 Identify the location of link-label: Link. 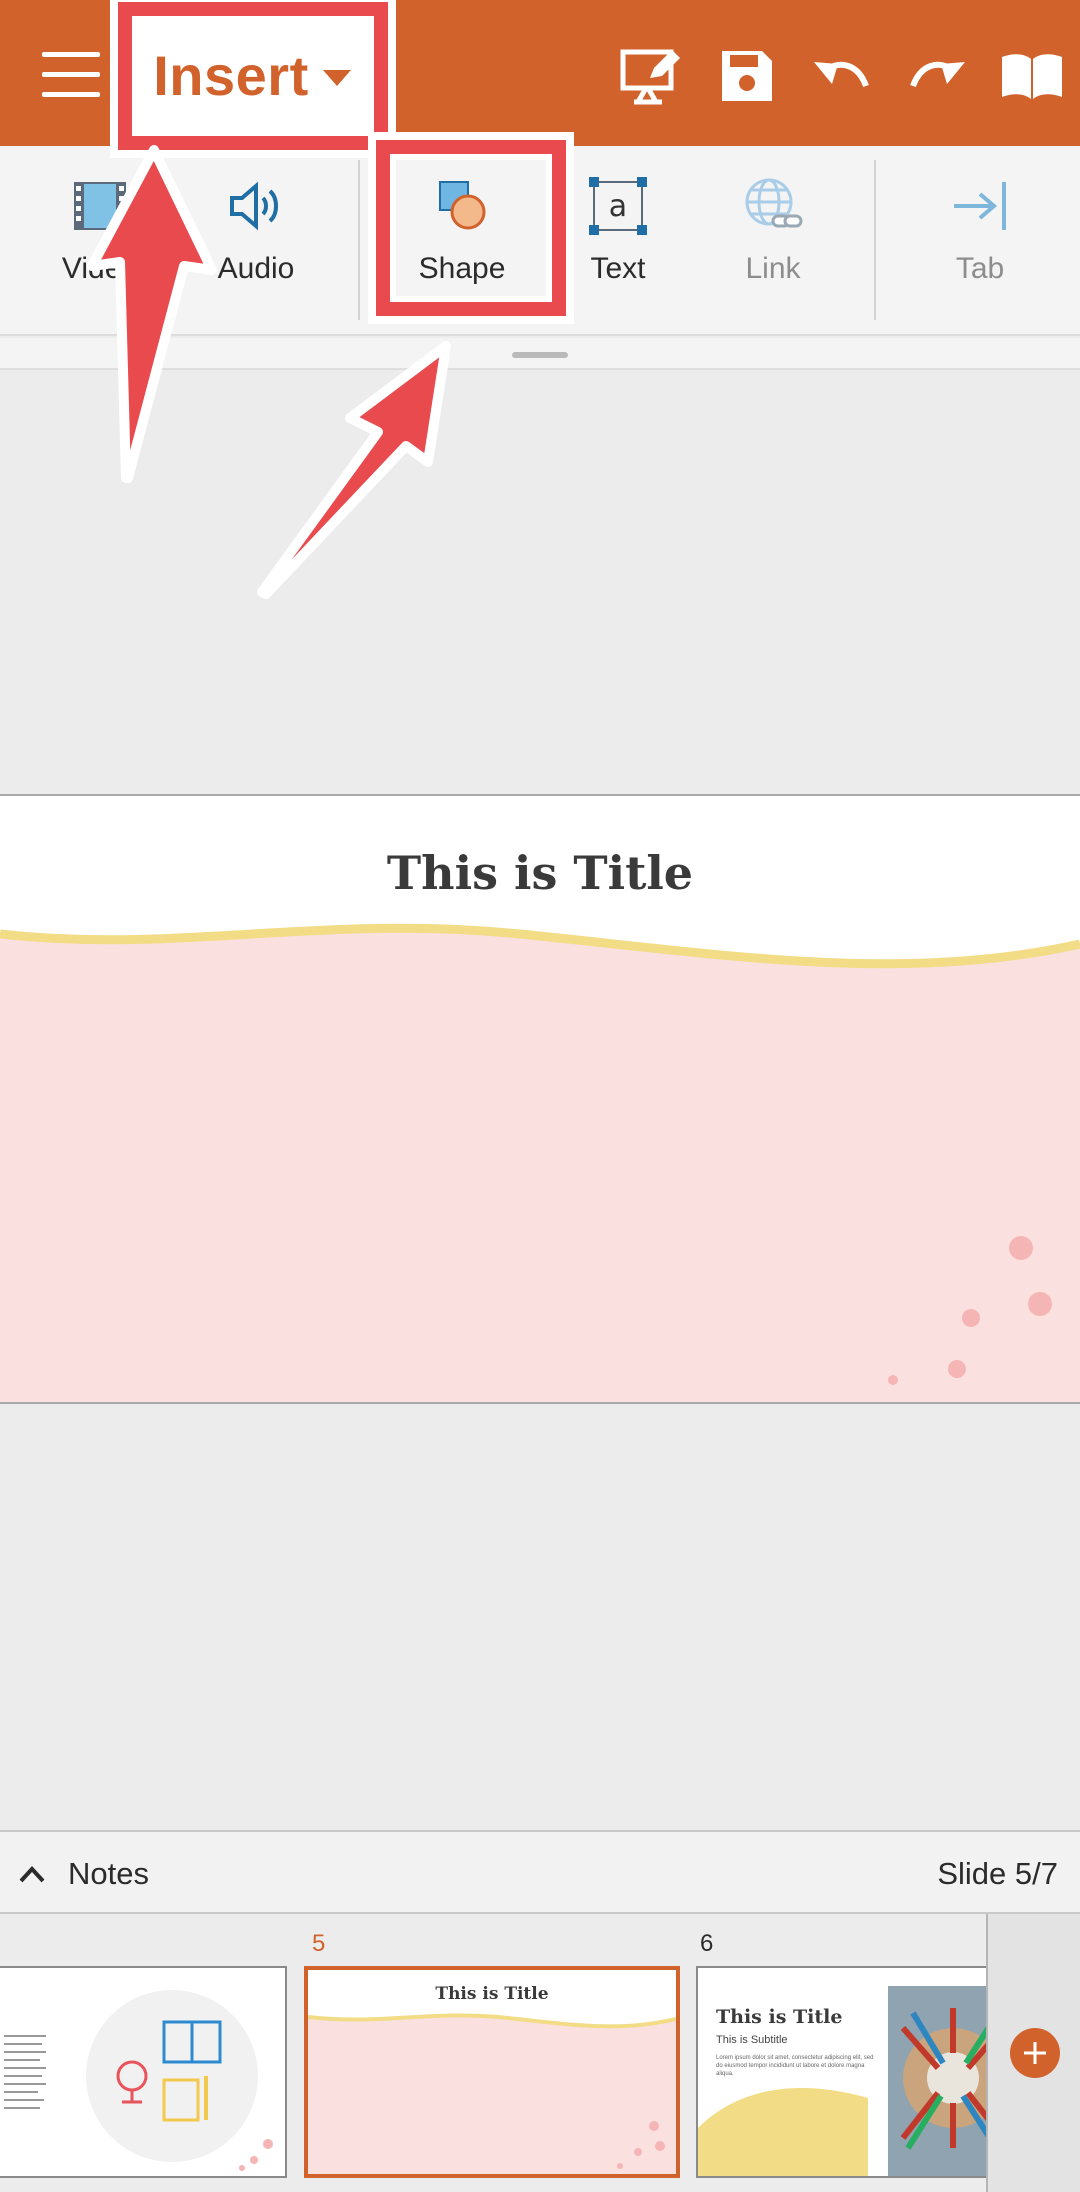
(773, 268).